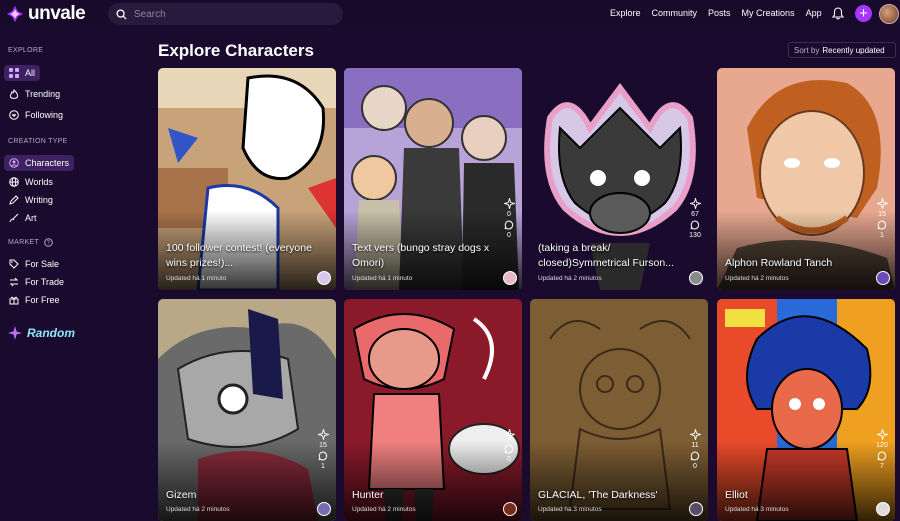 The height and width of the screenshot is (521, 900). What do you see at coordinates (51, 333) in the screenshot?
I see `random-label: Random` at bounding box center [51, 333].